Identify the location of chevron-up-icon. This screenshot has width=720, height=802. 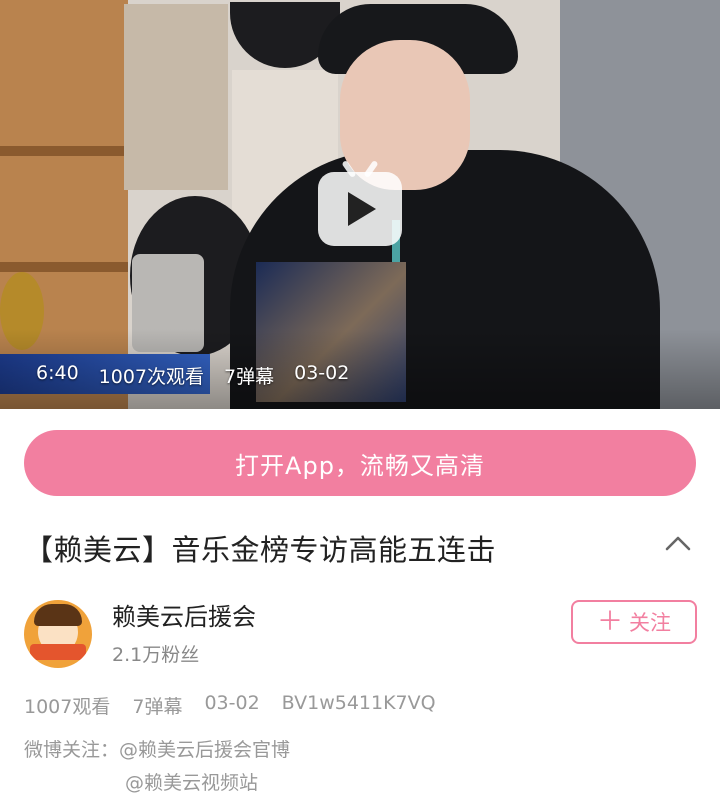
(678, 543).